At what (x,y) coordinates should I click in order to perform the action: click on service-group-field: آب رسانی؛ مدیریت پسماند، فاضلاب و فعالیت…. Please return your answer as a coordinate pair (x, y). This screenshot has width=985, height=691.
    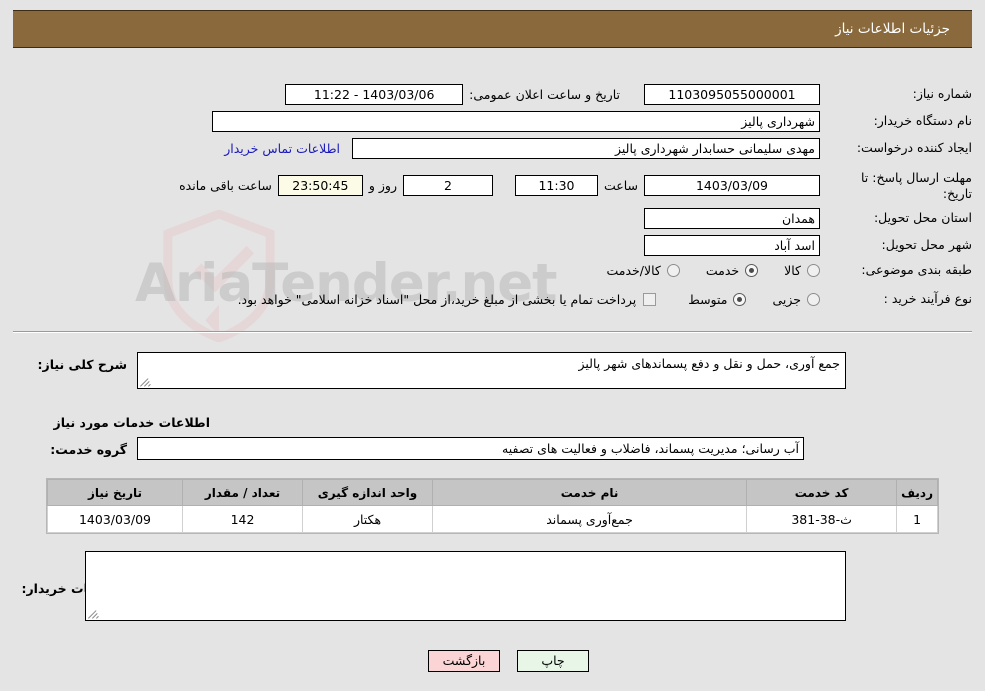
    Looking at the image, I should click on (470, 448).